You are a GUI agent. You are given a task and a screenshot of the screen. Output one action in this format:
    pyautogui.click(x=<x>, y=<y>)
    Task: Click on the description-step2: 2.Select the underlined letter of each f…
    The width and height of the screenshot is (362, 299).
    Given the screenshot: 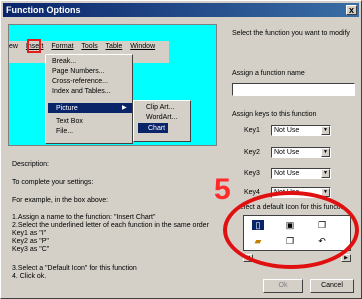 What is the action you would take?
    pyautogui.click(x=110, y=225)
    